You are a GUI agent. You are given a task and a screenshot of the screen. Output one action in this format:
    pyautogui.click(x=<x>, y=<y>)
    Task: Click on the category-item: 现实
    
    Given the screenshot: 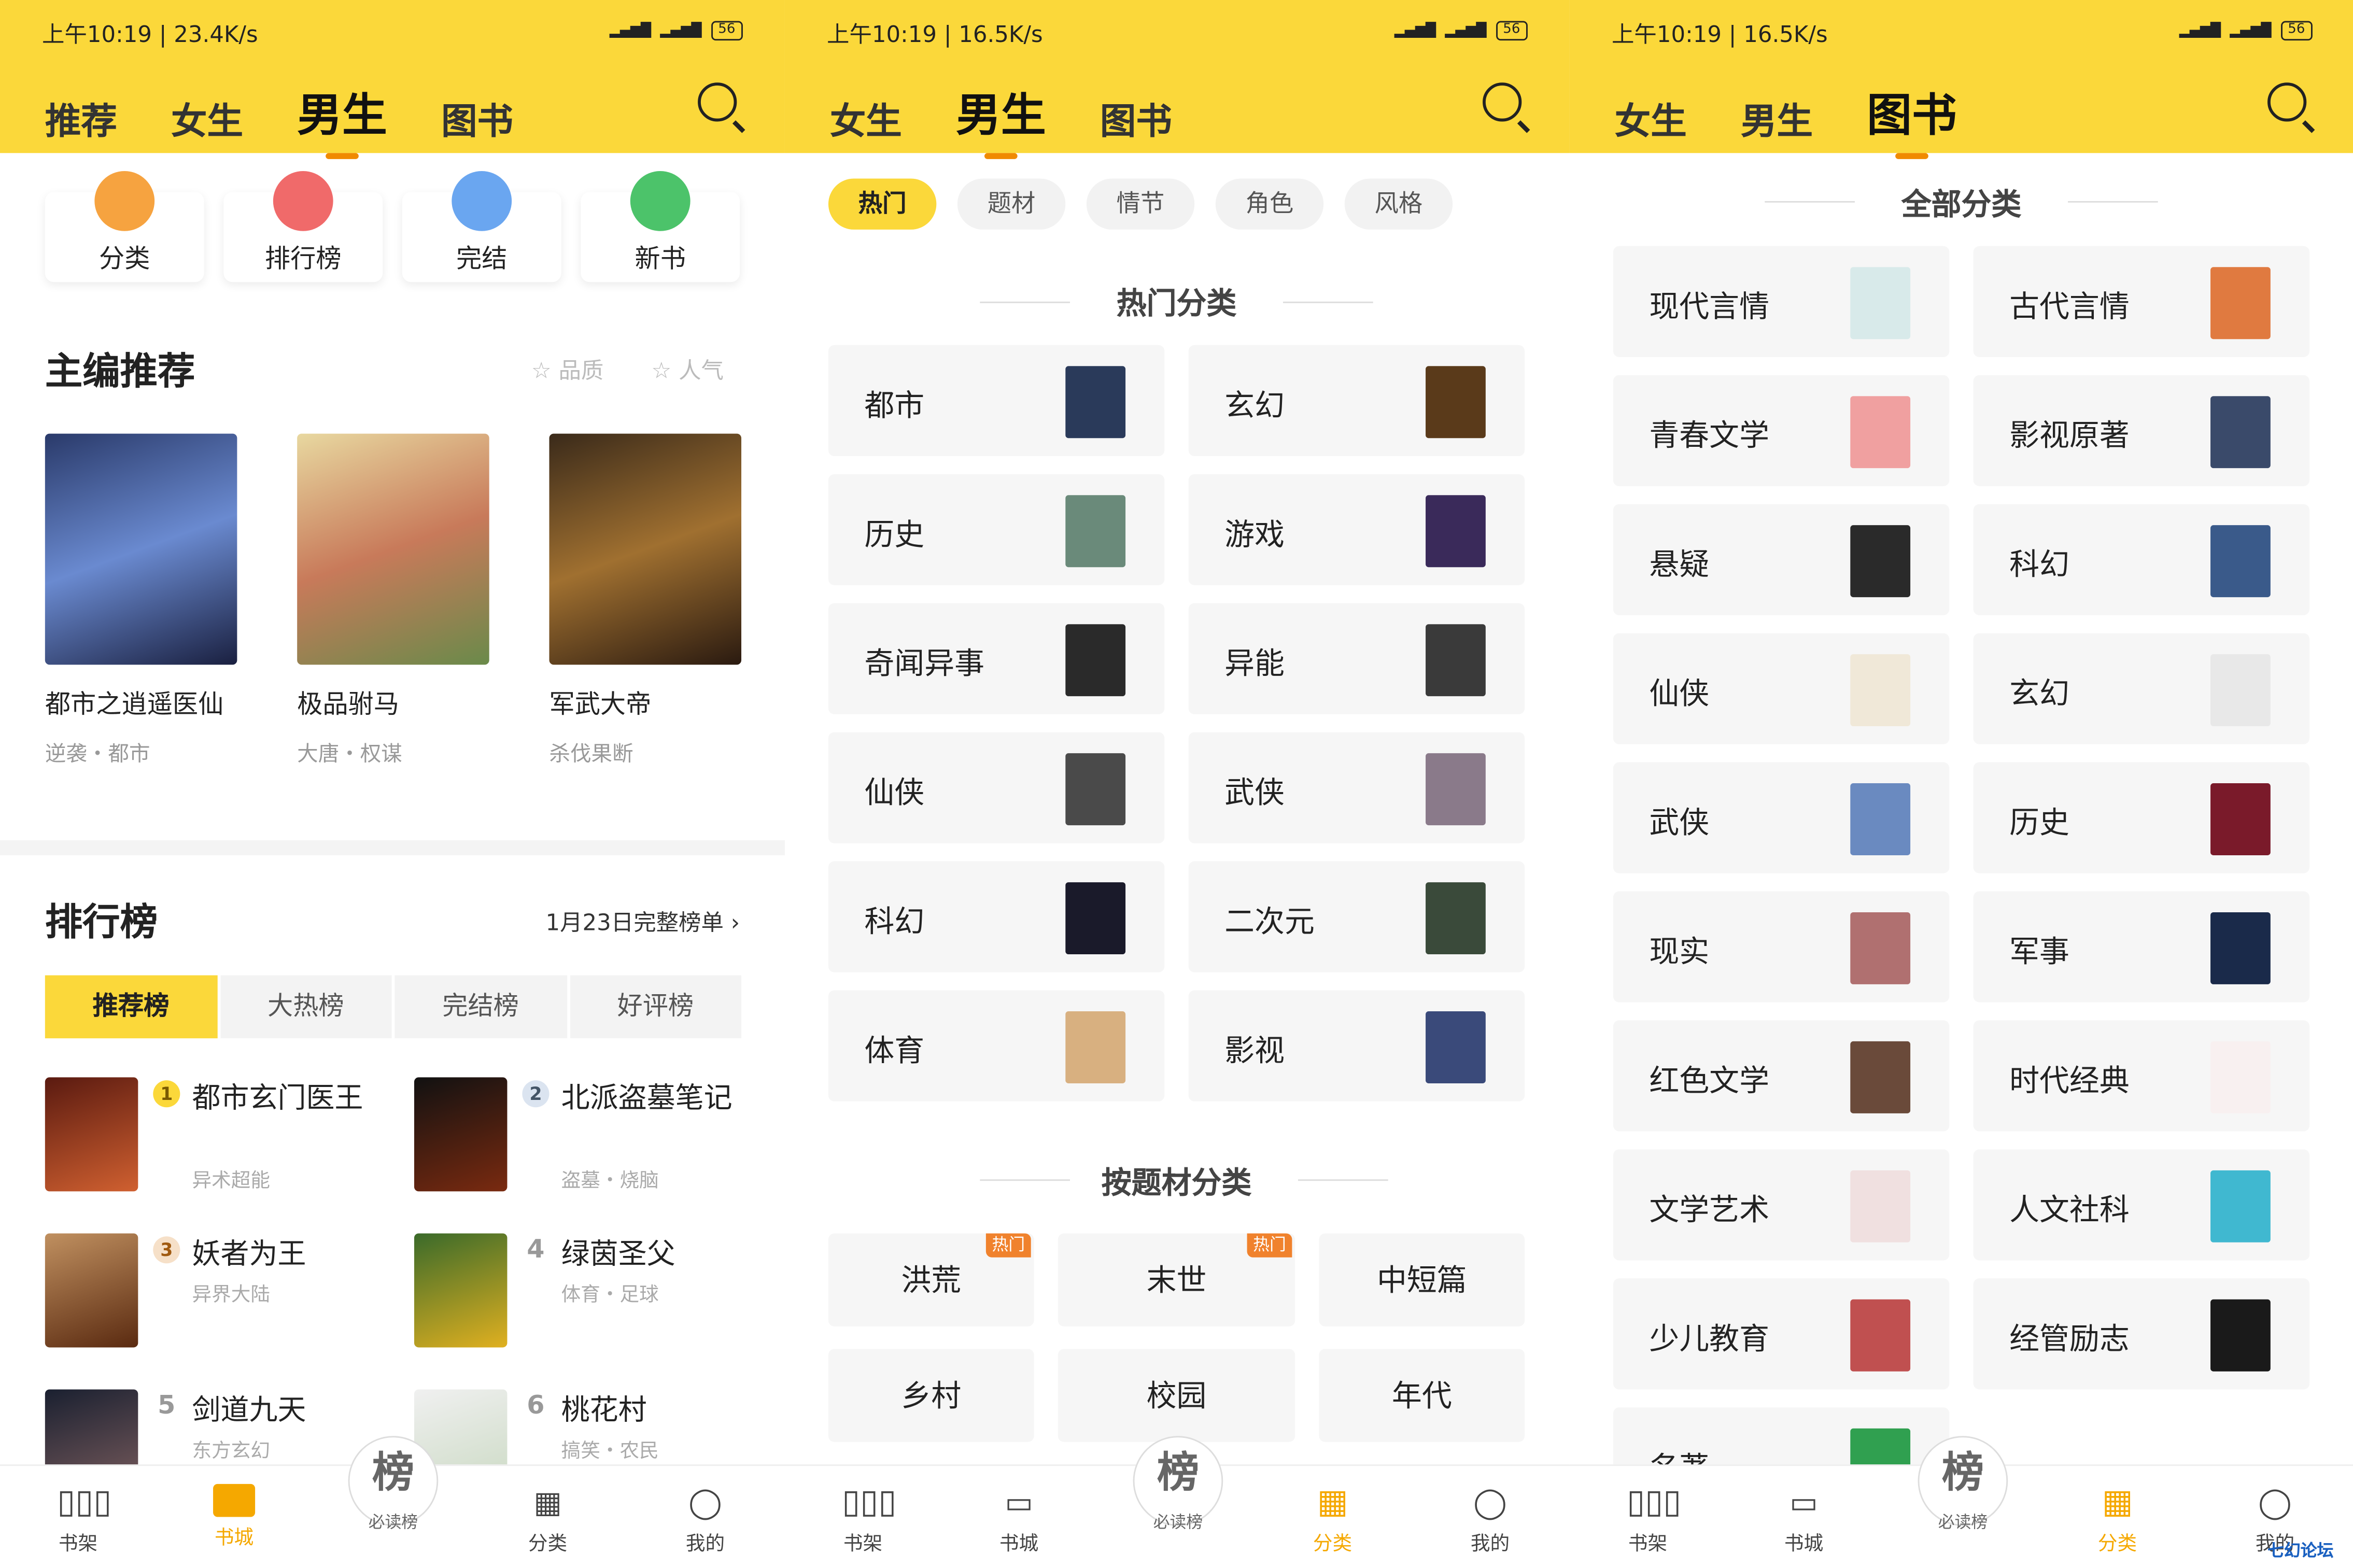 What is the action you would take?
    pyautogui.click(x=1781, y=946)
    